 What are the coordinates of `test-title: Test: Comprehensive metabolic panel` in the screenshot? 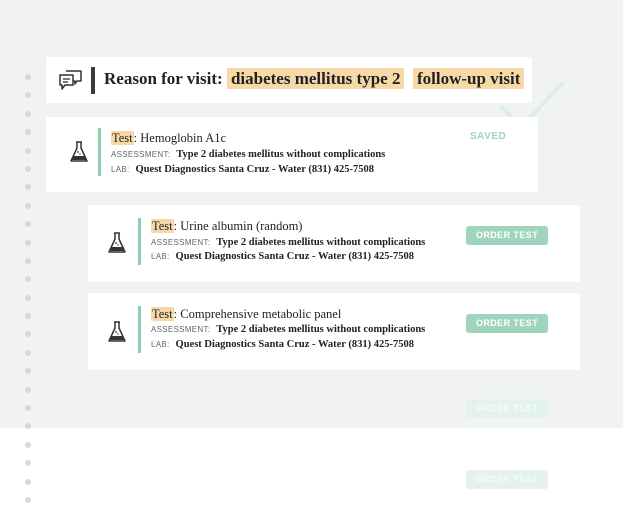 It's located at (246, 314).